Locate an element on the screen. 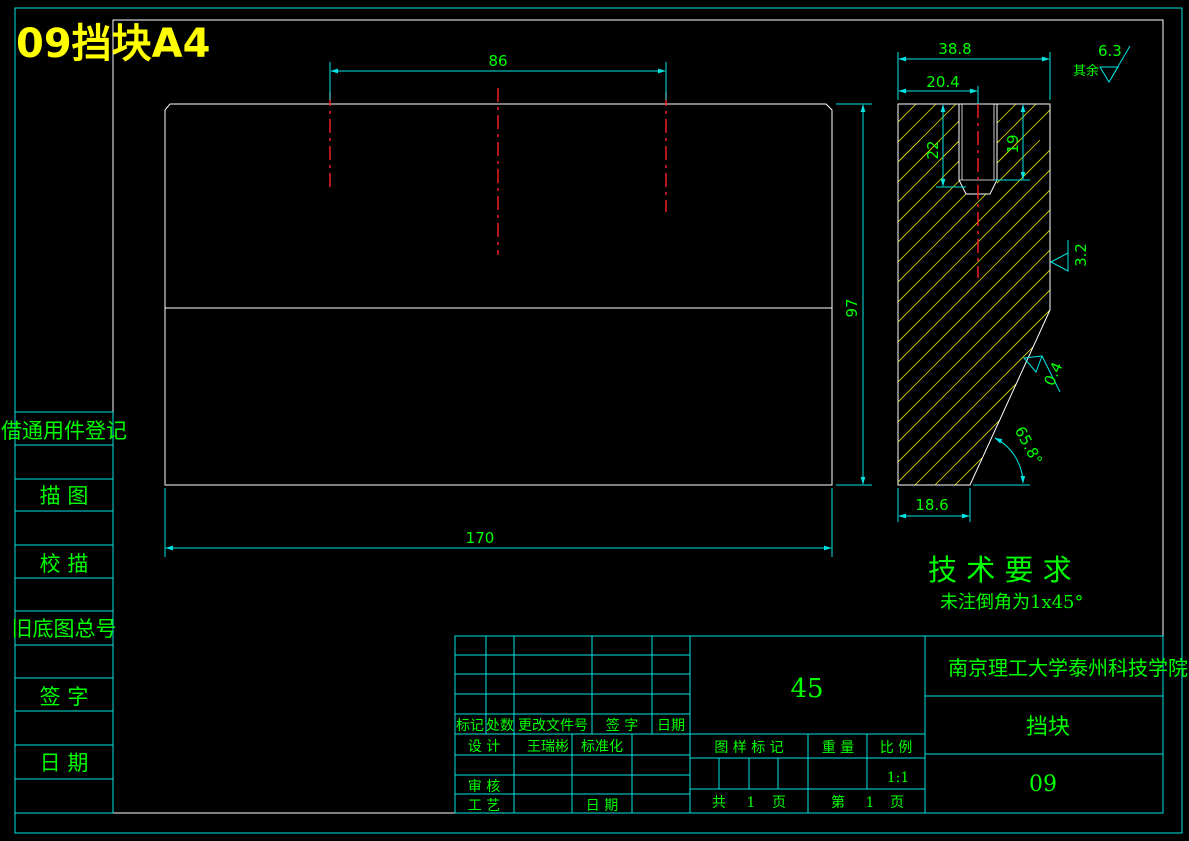 The height and width of the screenshot is (841, 1189). dim-86-text: 86 is located at coordinates (497, 61).